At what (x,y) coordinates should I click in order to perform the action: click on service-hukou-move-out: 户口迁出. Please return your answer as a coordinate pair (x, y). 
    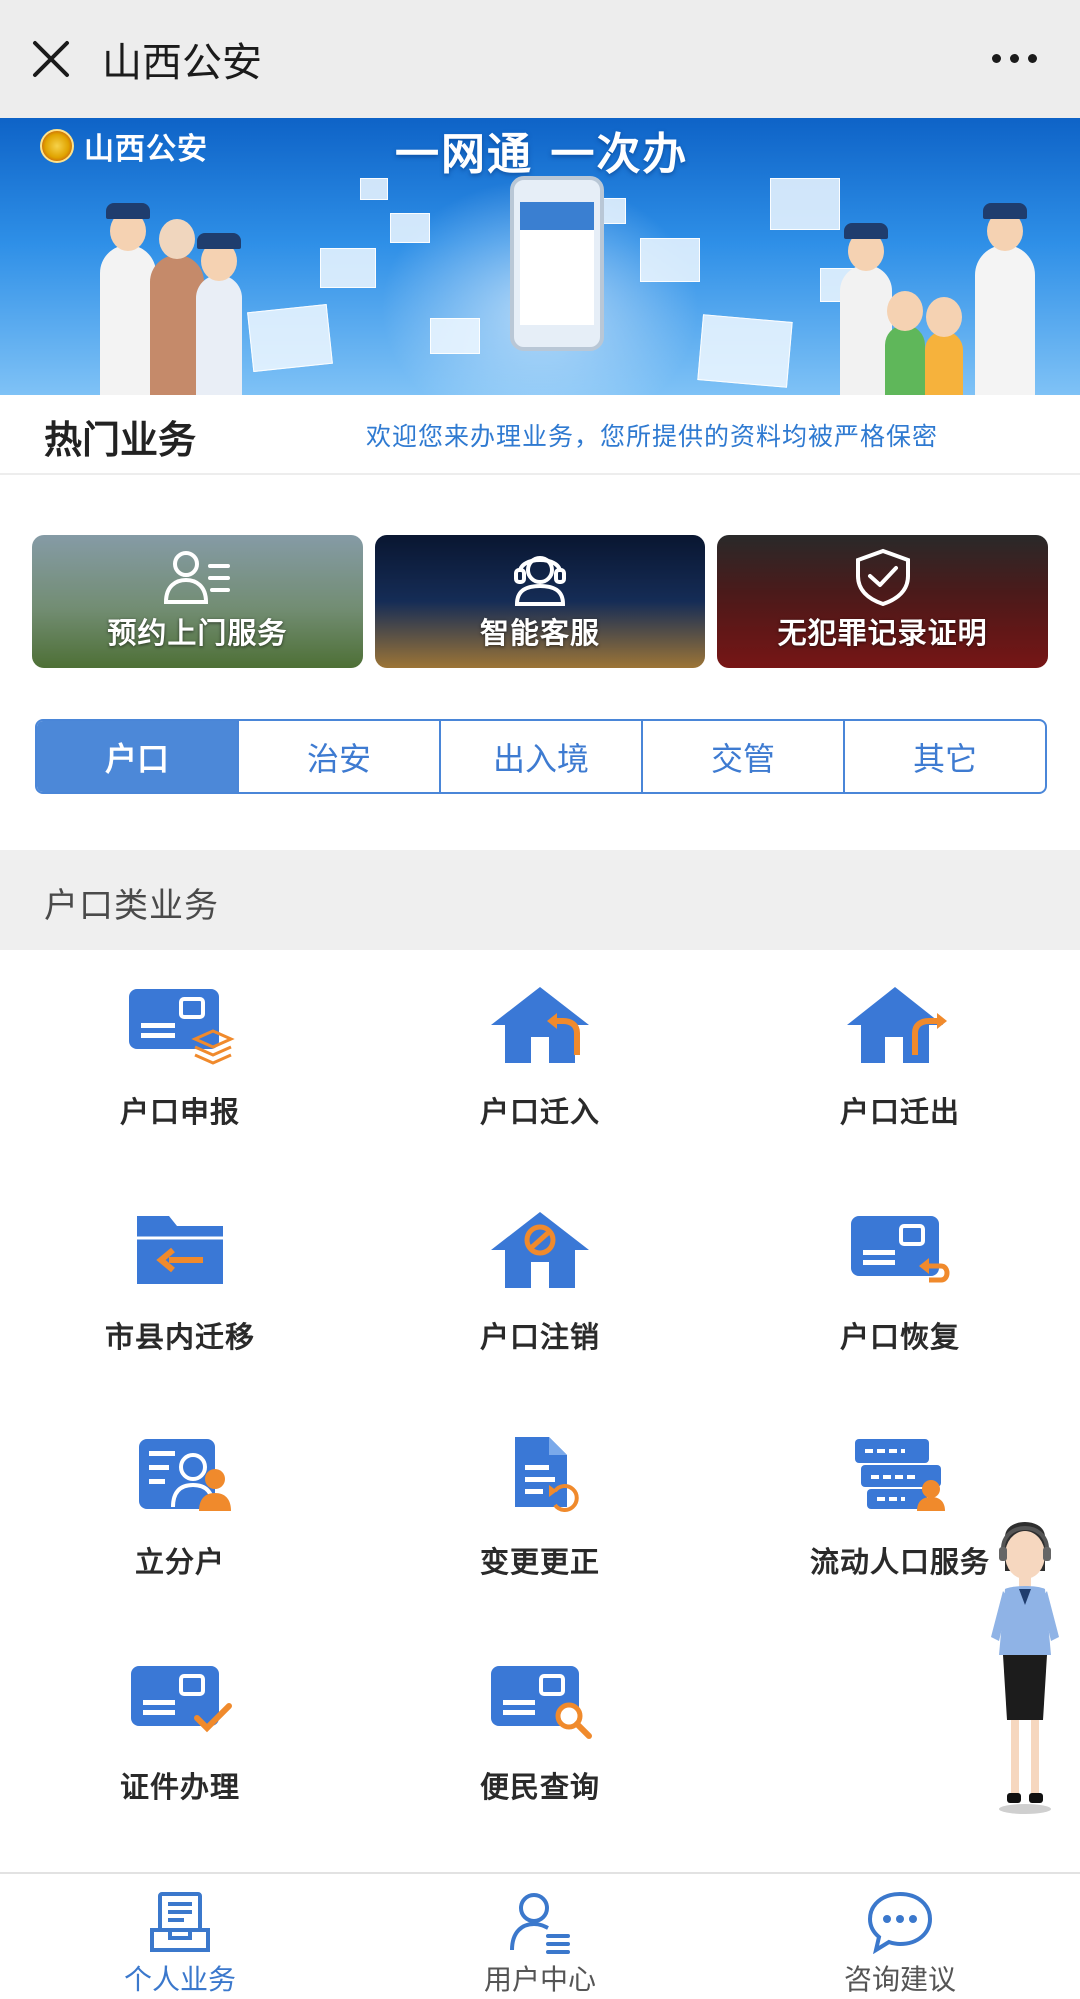
    Looking at the image, I should click on (900, 1075).